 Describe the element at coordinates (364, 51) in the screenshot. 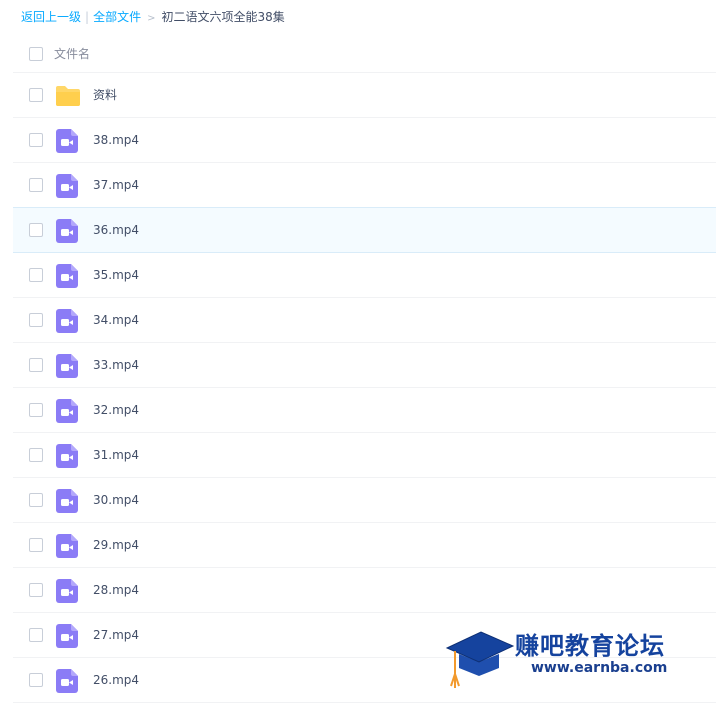

I see `list-header: 文件名` at that location.